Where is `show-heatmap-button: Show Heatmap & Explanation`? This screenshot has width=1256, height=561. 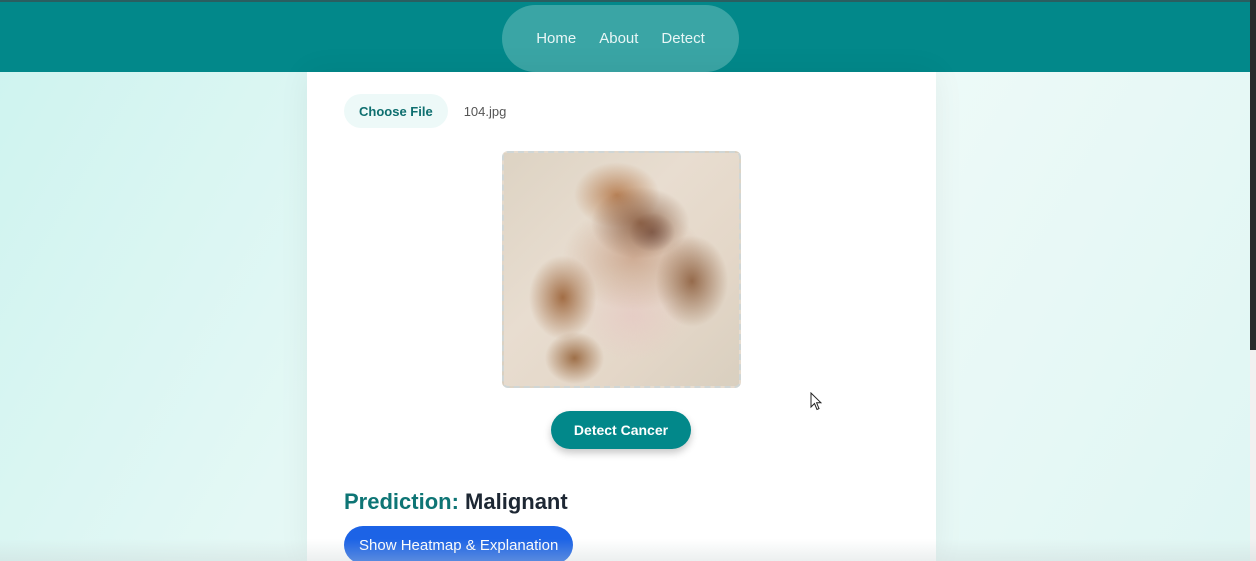 show-heatmap-button: Show Heatmap & Explanation is located at coordinates (459, 543).